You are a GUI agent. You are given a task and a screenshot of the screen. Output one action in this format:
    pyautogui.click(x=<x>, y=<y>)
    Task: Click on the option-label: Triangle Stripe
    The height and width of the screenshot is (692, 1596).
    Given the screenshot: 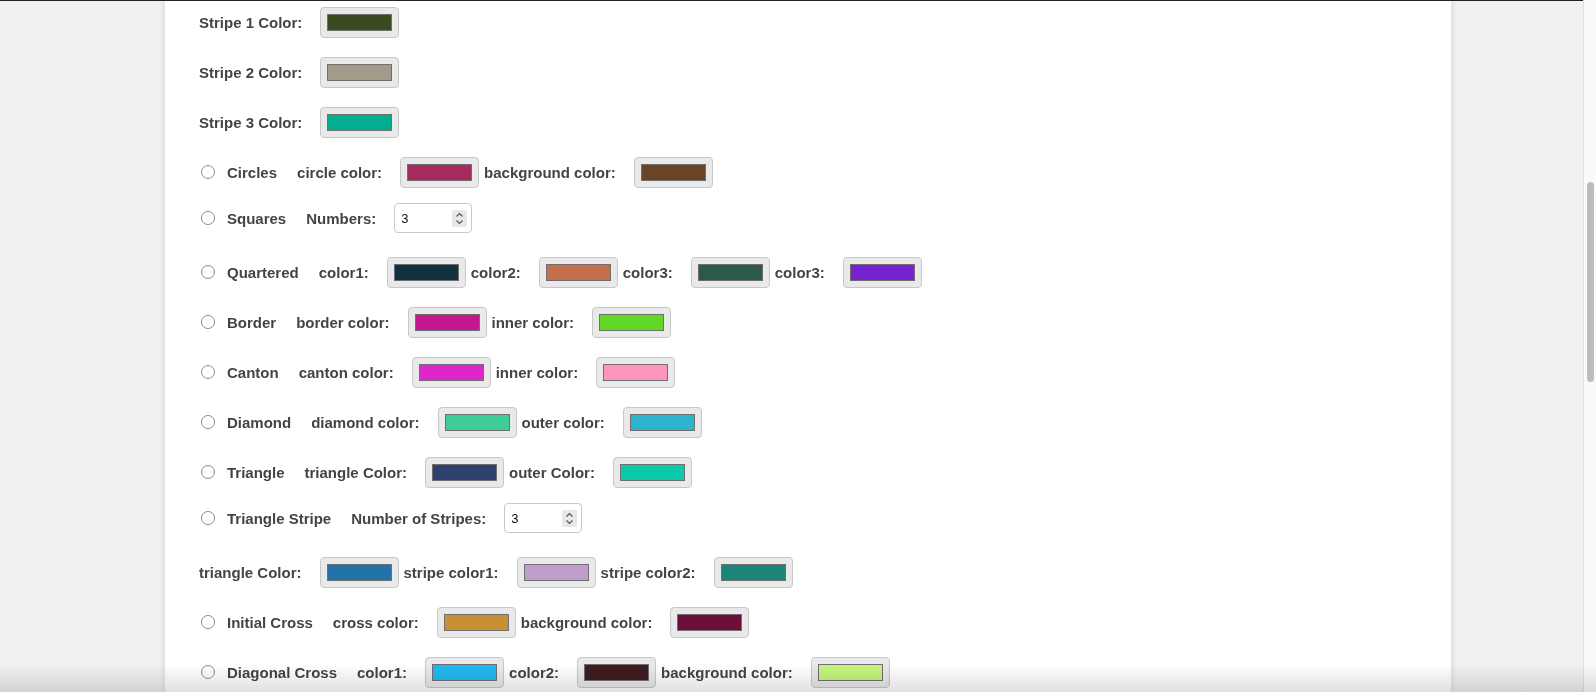 What is the action you would take?
    pyautogui.click(x=279, y=518)
    